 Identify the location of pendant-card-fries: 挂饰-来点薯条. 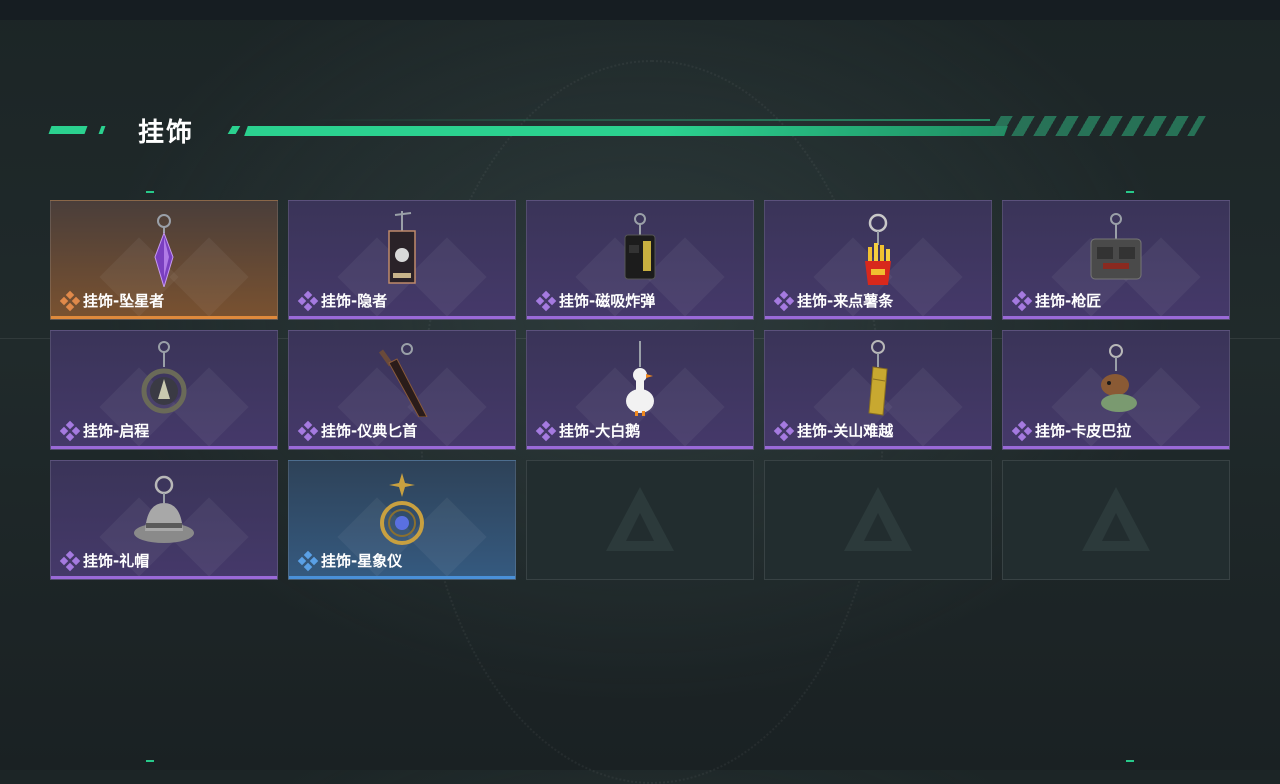
(878, 260).